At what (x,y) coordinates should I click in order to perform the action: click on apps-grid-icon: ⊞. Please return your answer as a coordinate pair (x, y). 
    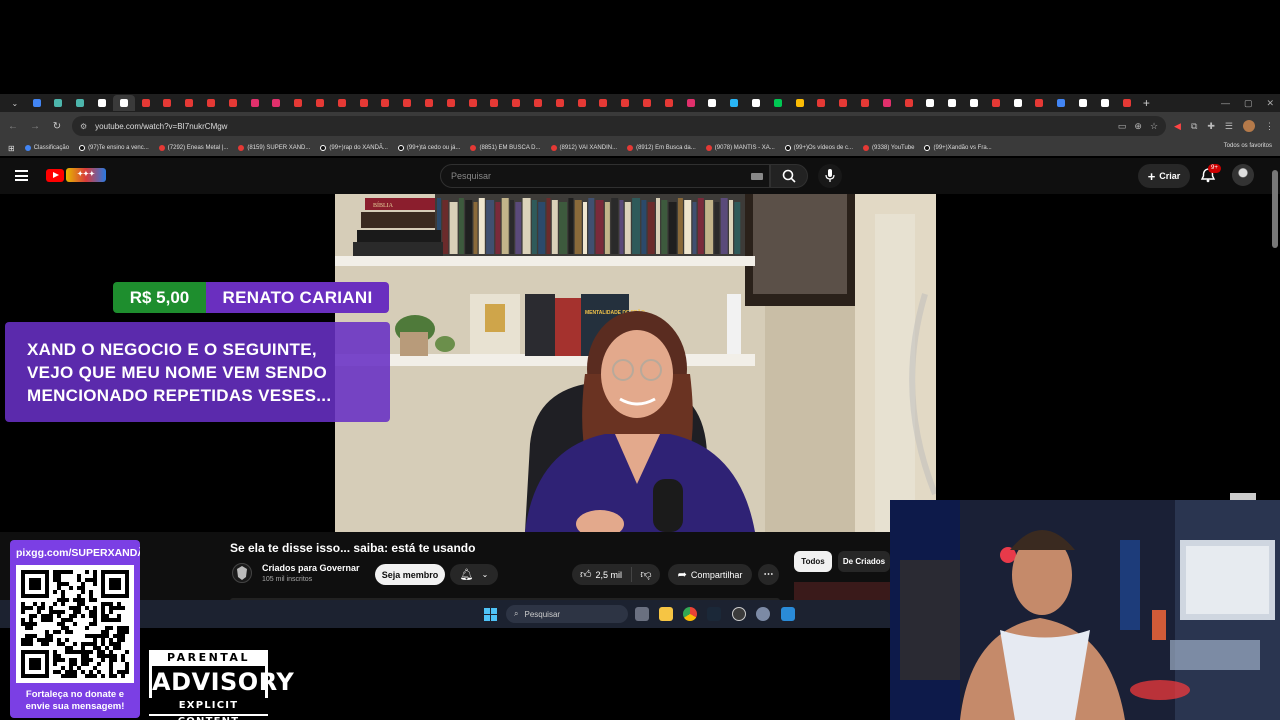
    Looking at the image, I should click on (11, 148).